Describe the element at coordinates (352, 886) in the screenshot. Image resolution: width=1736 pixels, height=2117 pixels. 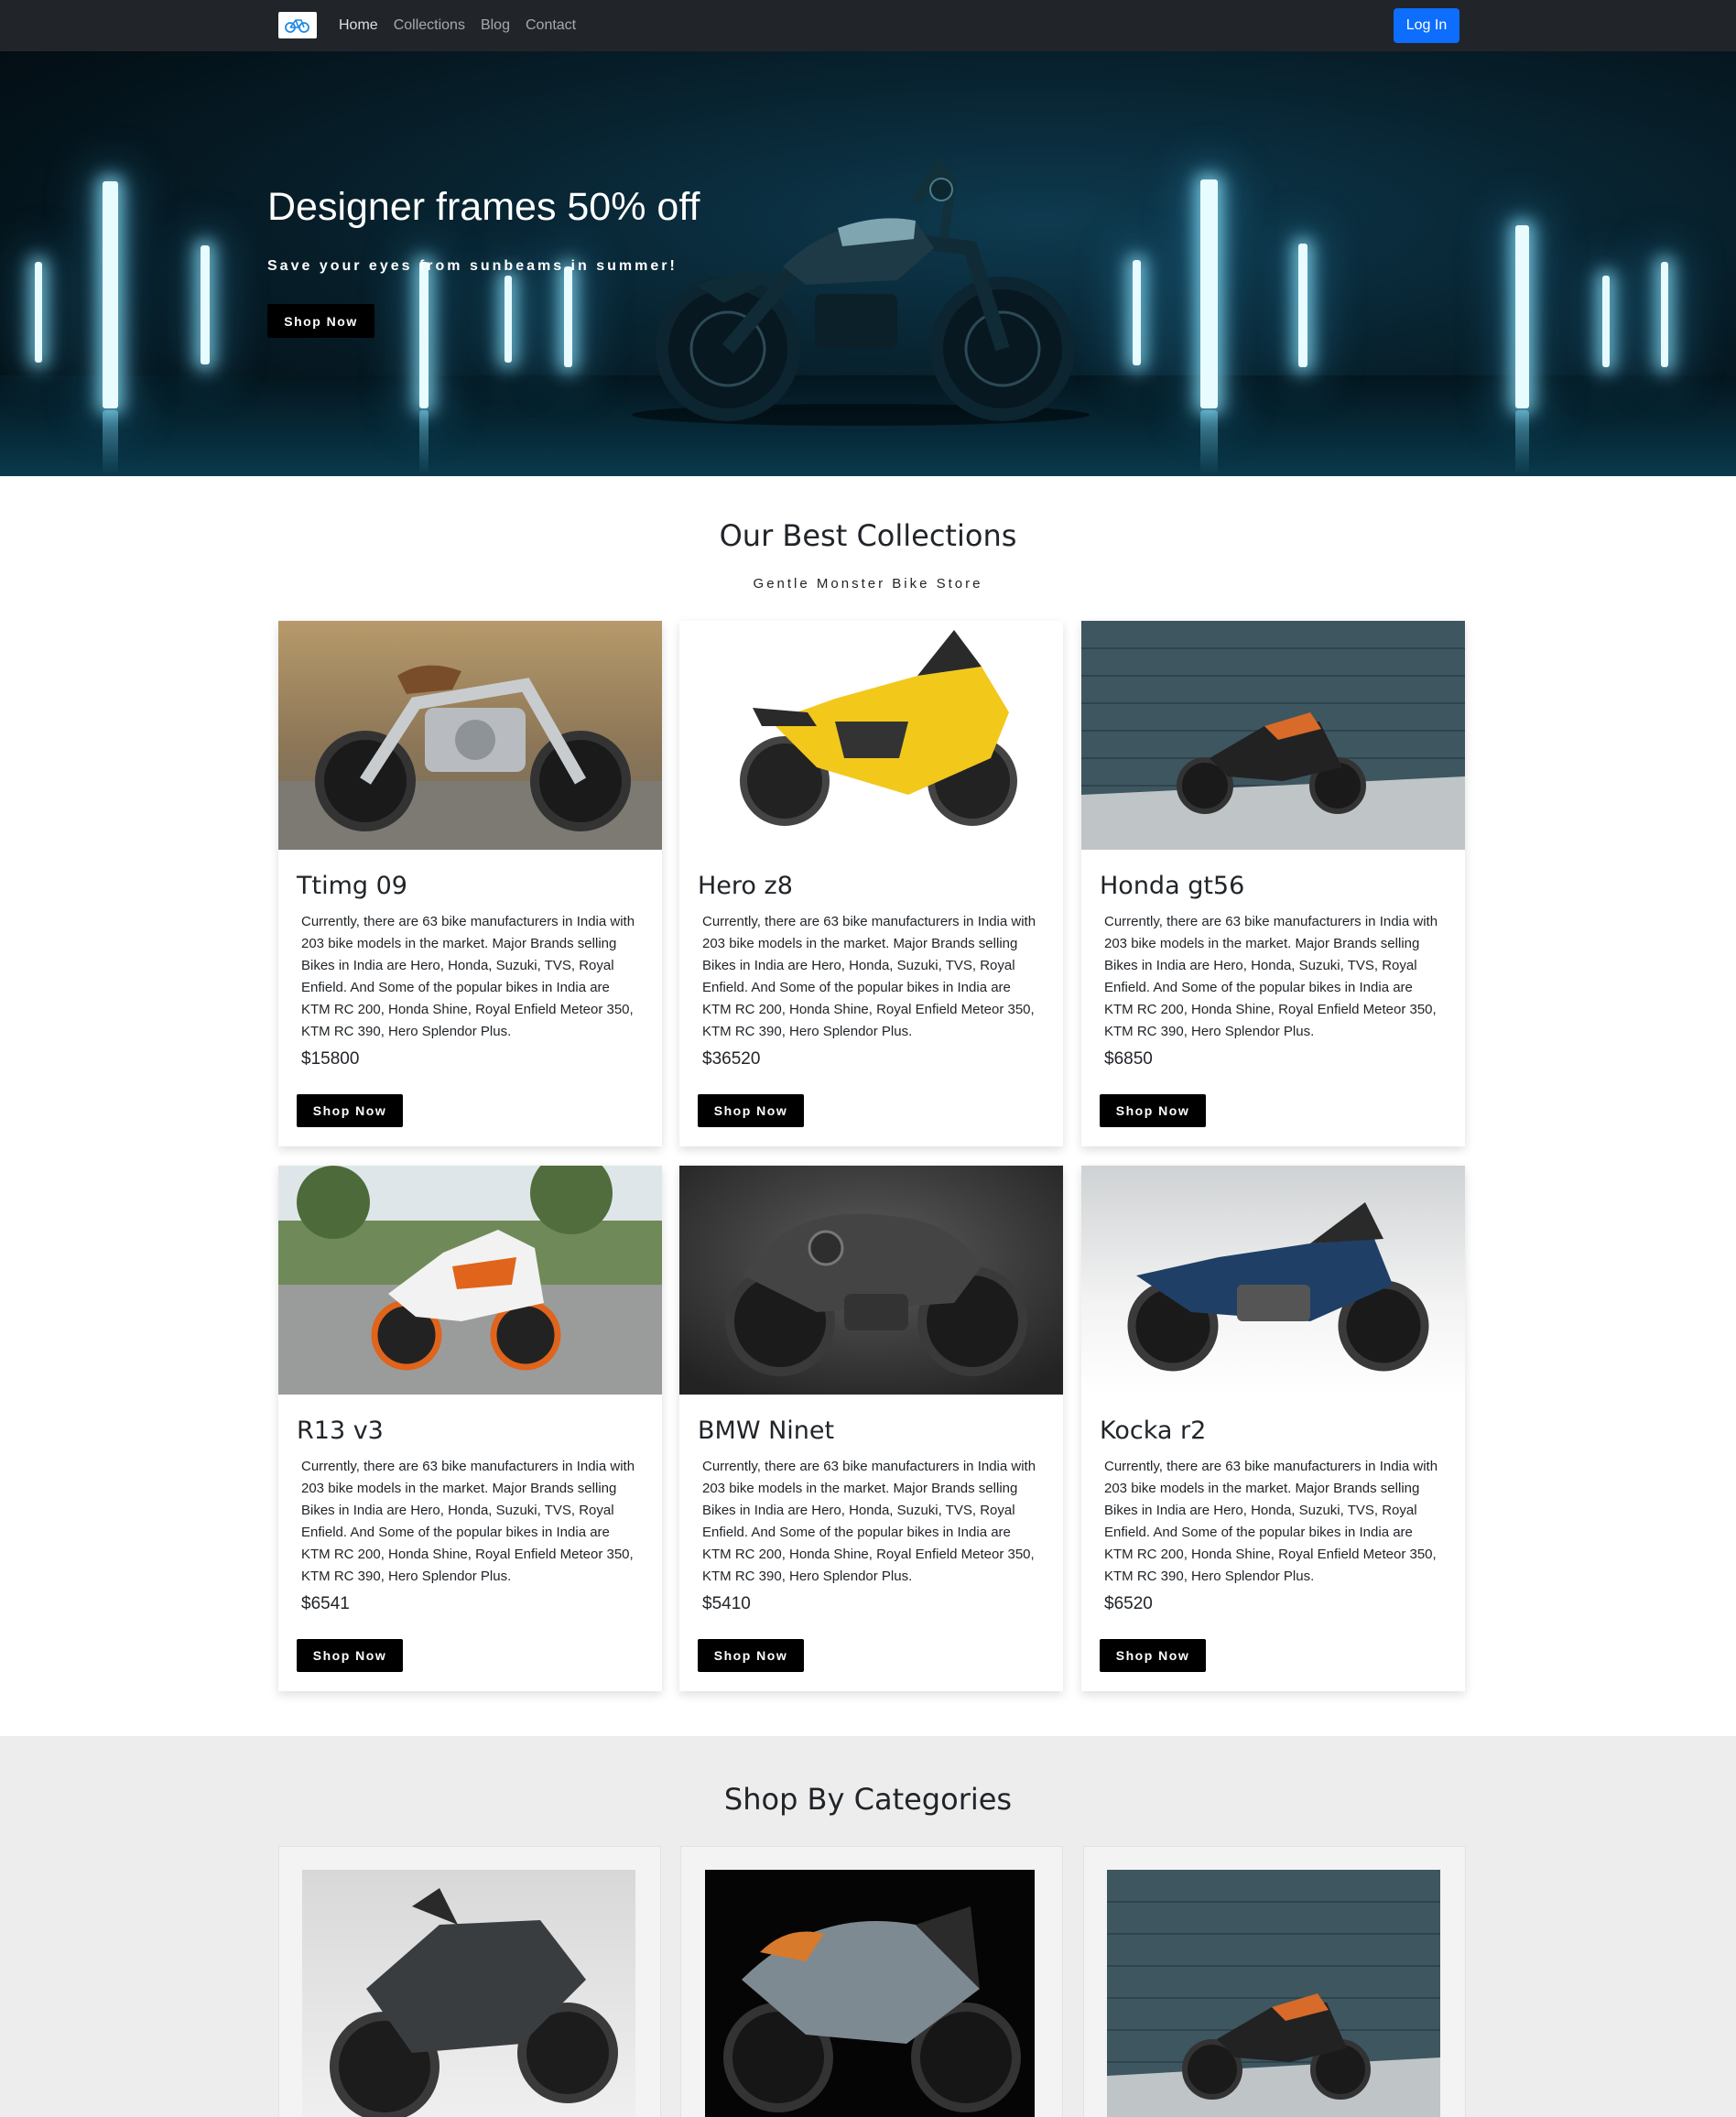
I see `product-title: Ttimg 09` at that location.